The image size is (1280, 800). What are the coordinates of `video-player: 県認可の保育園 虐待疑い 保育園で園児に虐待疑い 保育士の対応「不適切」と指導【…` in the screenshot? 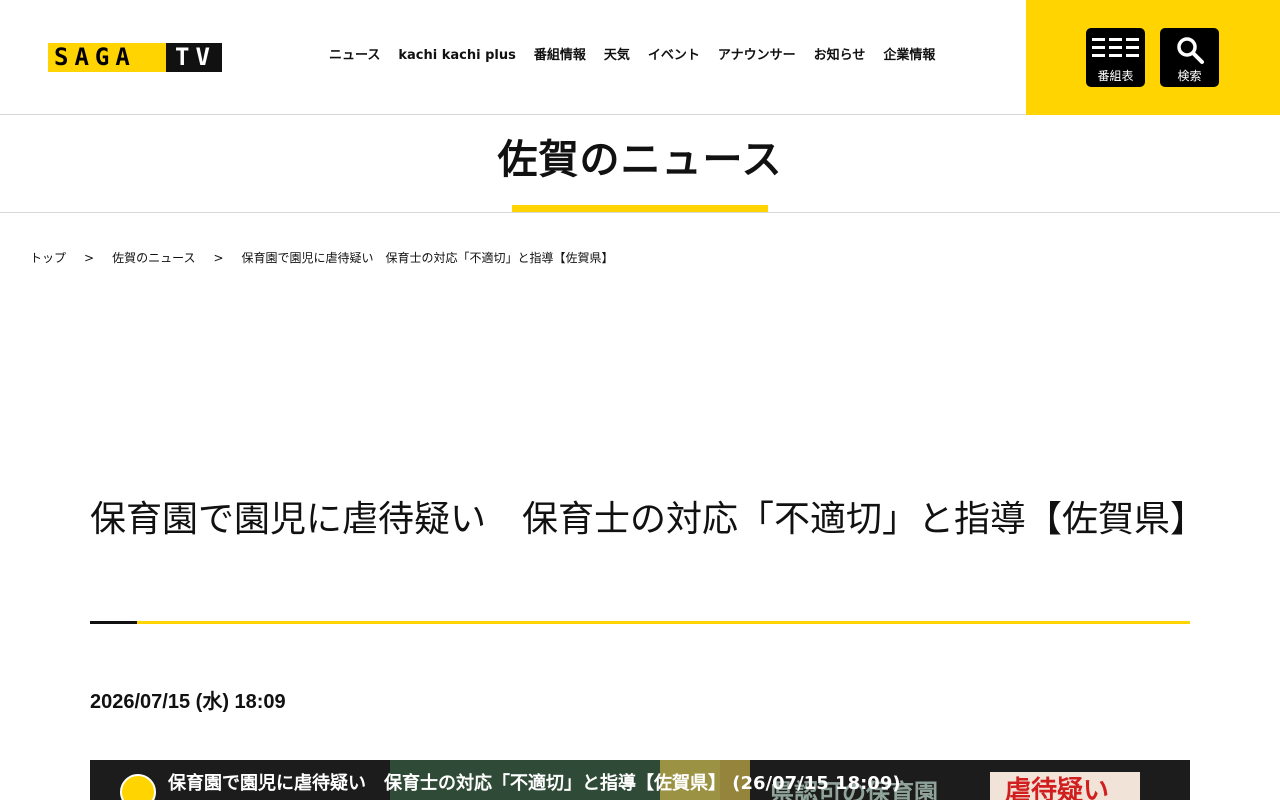 It's located at (640, 780).